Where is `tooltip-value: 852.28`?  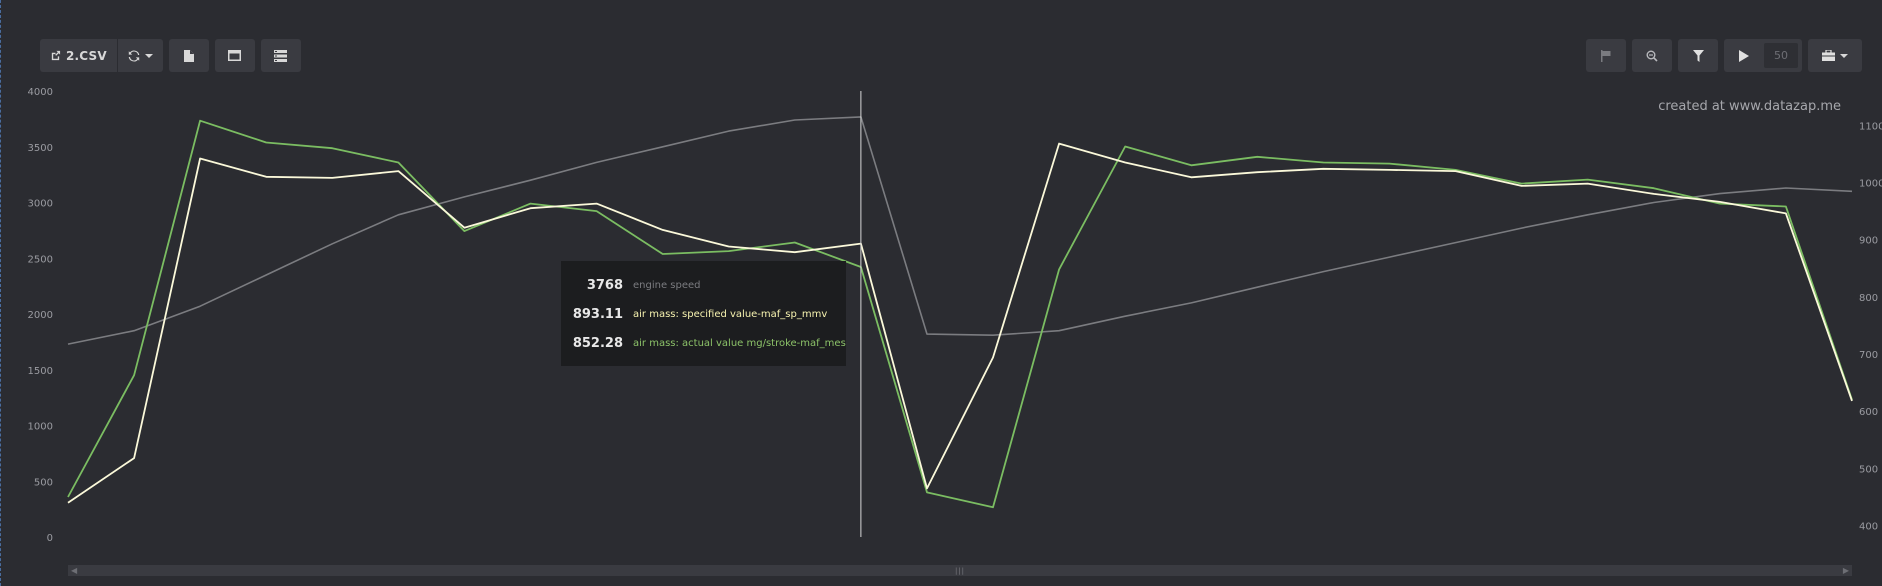
tooltip-value: 852.28 is located at coordinates (597, 343).